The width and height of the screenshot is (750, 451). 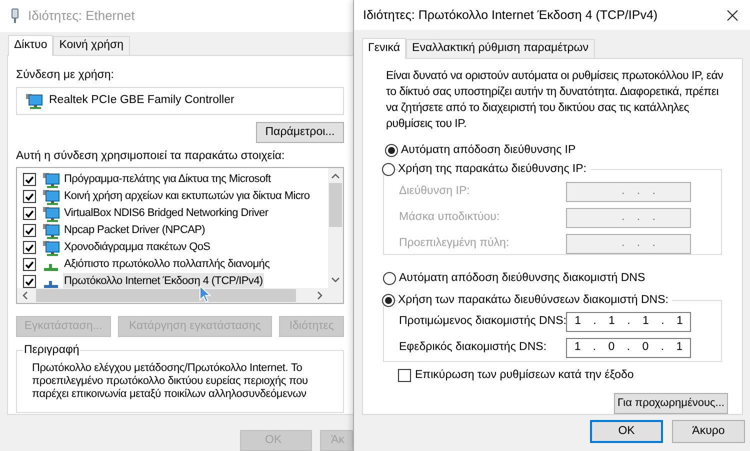 What do you see at coordinates (51, 350) in the screenshot?
I see `group-title: Περιγραφή` at bounding box center [51, 350].